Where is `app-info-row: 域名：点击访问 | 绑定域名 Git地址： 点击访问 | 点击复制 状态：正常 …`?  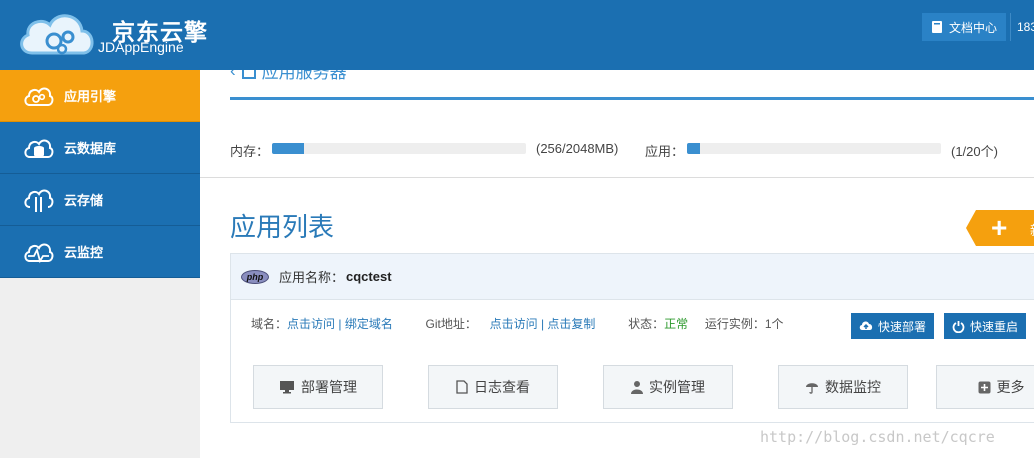
app-info-row: 域名：点击访问 | 绑定域名 Git地址： 点击访问 | 点击复制 状态：正常 … is located at coordinates (517, 323).